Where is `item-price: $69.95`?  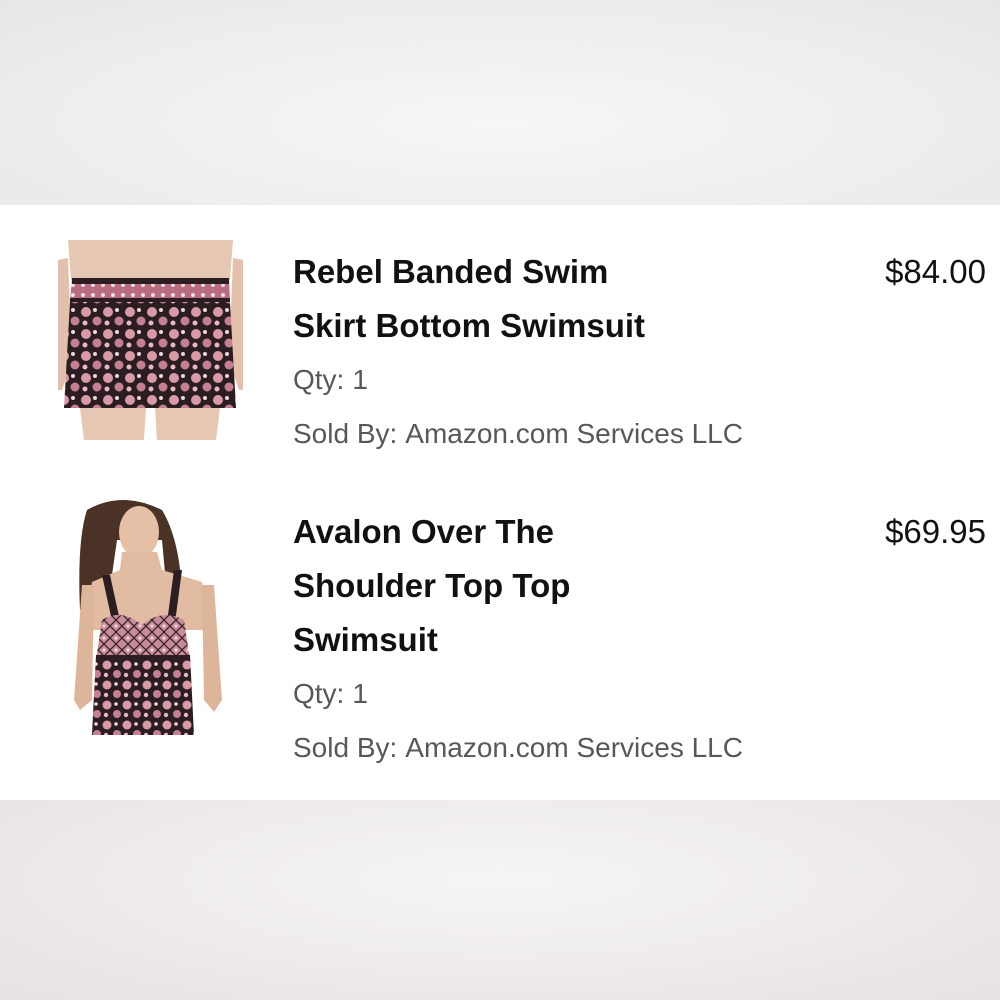 item-price: $69.95 is located at coordinates (935, 531).